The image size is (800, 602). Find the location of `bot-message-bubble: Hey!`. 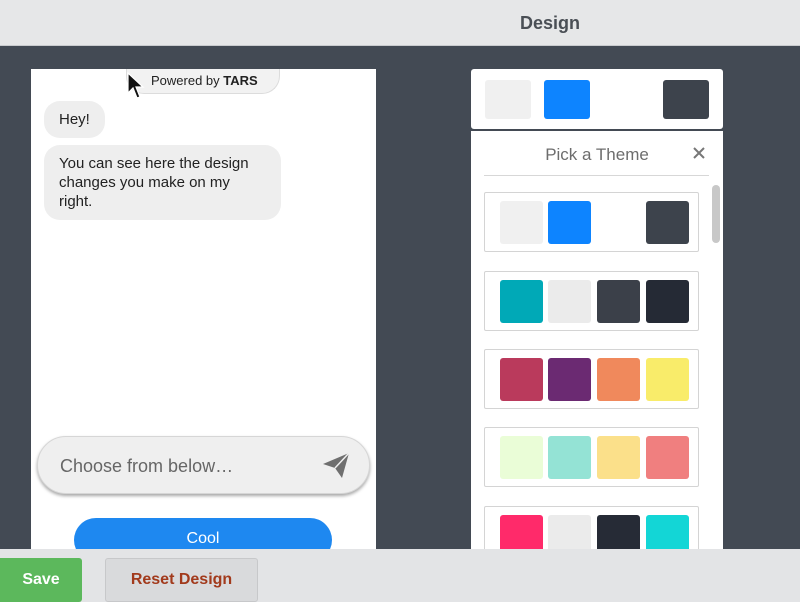

bot-message-bubble: Hey! is located at coordinates (74, 119).